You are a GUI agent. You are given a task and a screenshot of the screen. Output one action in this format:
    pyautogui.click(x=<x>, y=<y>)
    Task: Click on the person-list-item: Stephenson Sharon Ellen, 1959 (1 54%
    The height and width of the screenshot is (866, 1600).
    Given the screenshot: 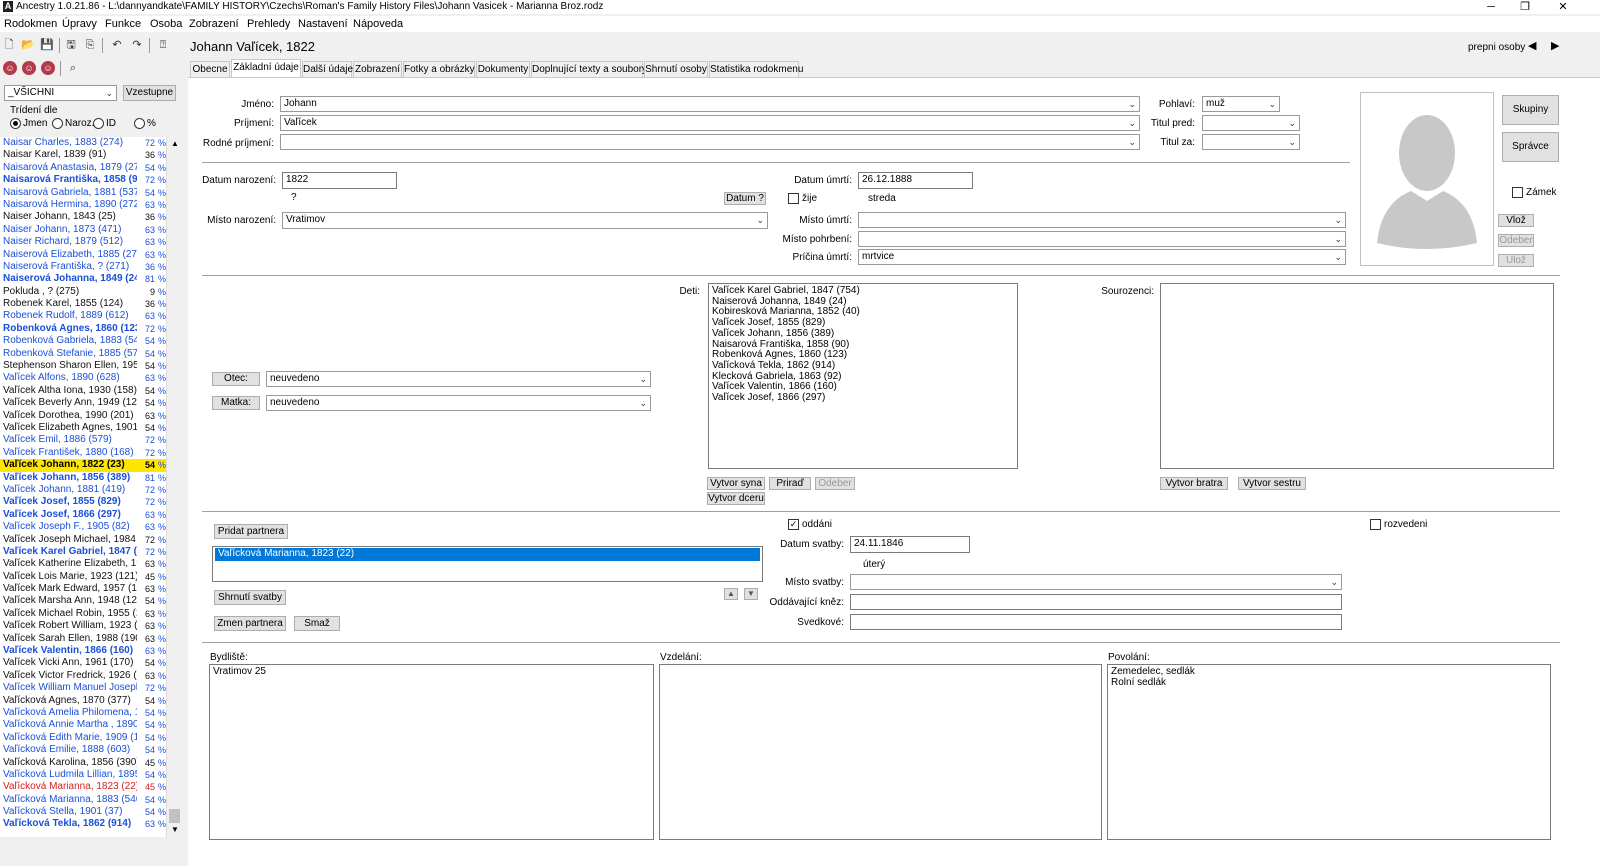 What is the action you would take?
    pyautogui.click(x=83, y=366)
    